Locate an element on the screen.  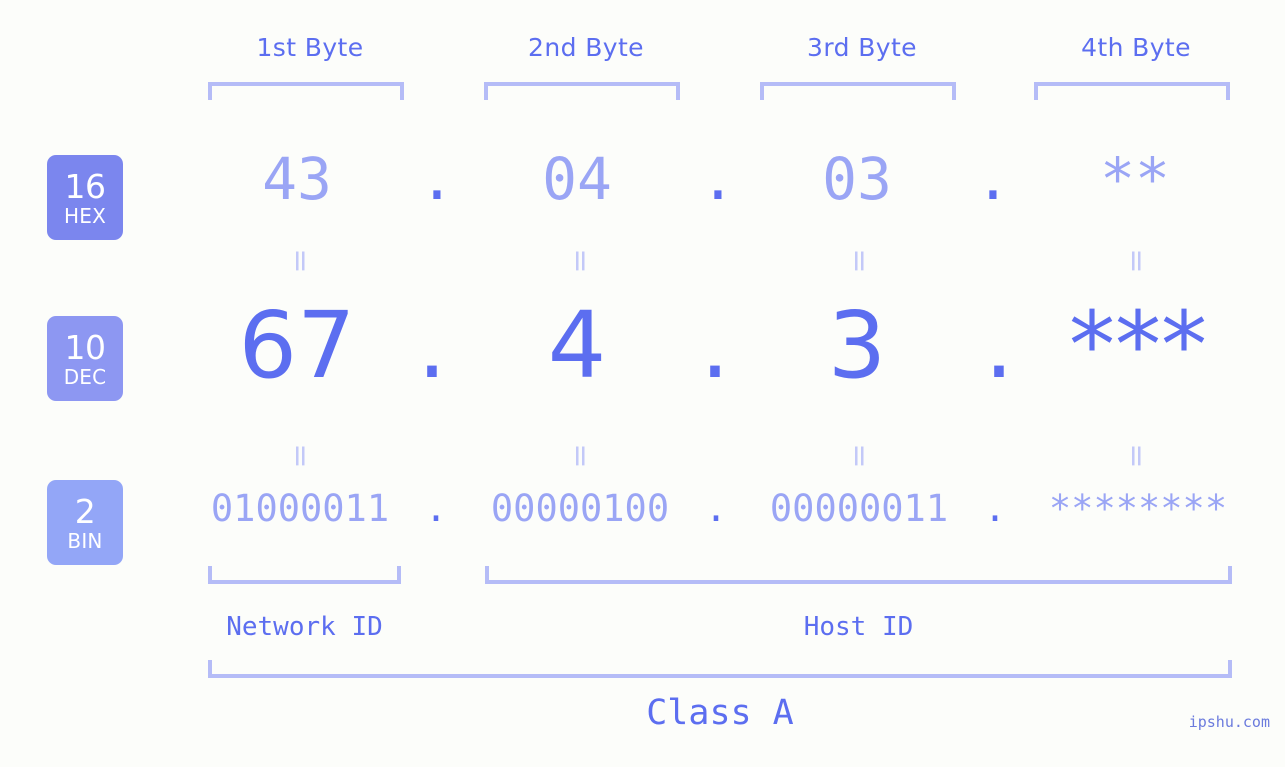
base-badge-dec-unit: DEC is located at coordinates (85, 376).